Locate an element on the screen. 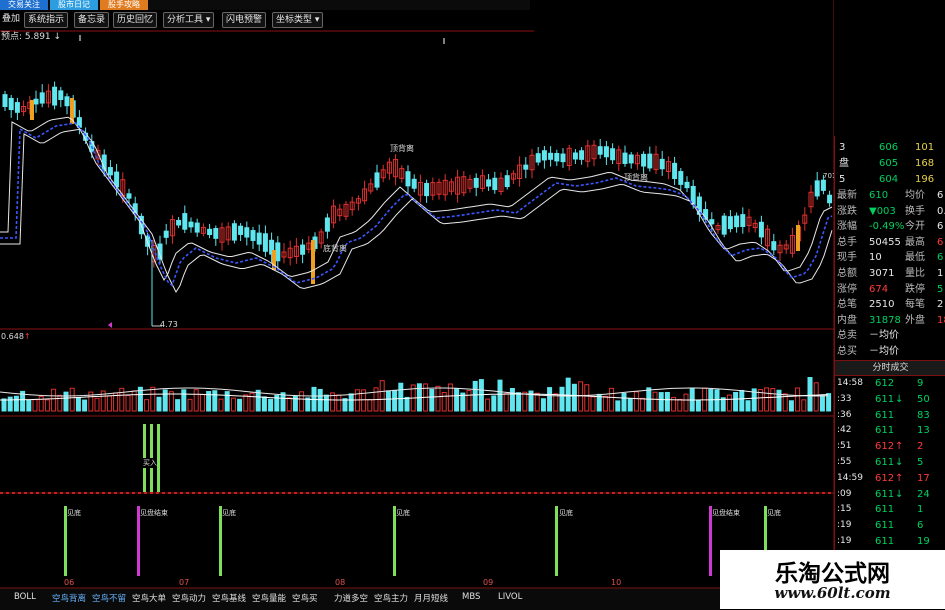 Image resolution: width=945 pixels, height=610 pixels. stat-label: 总笔 is located at coordinates (847, 305).